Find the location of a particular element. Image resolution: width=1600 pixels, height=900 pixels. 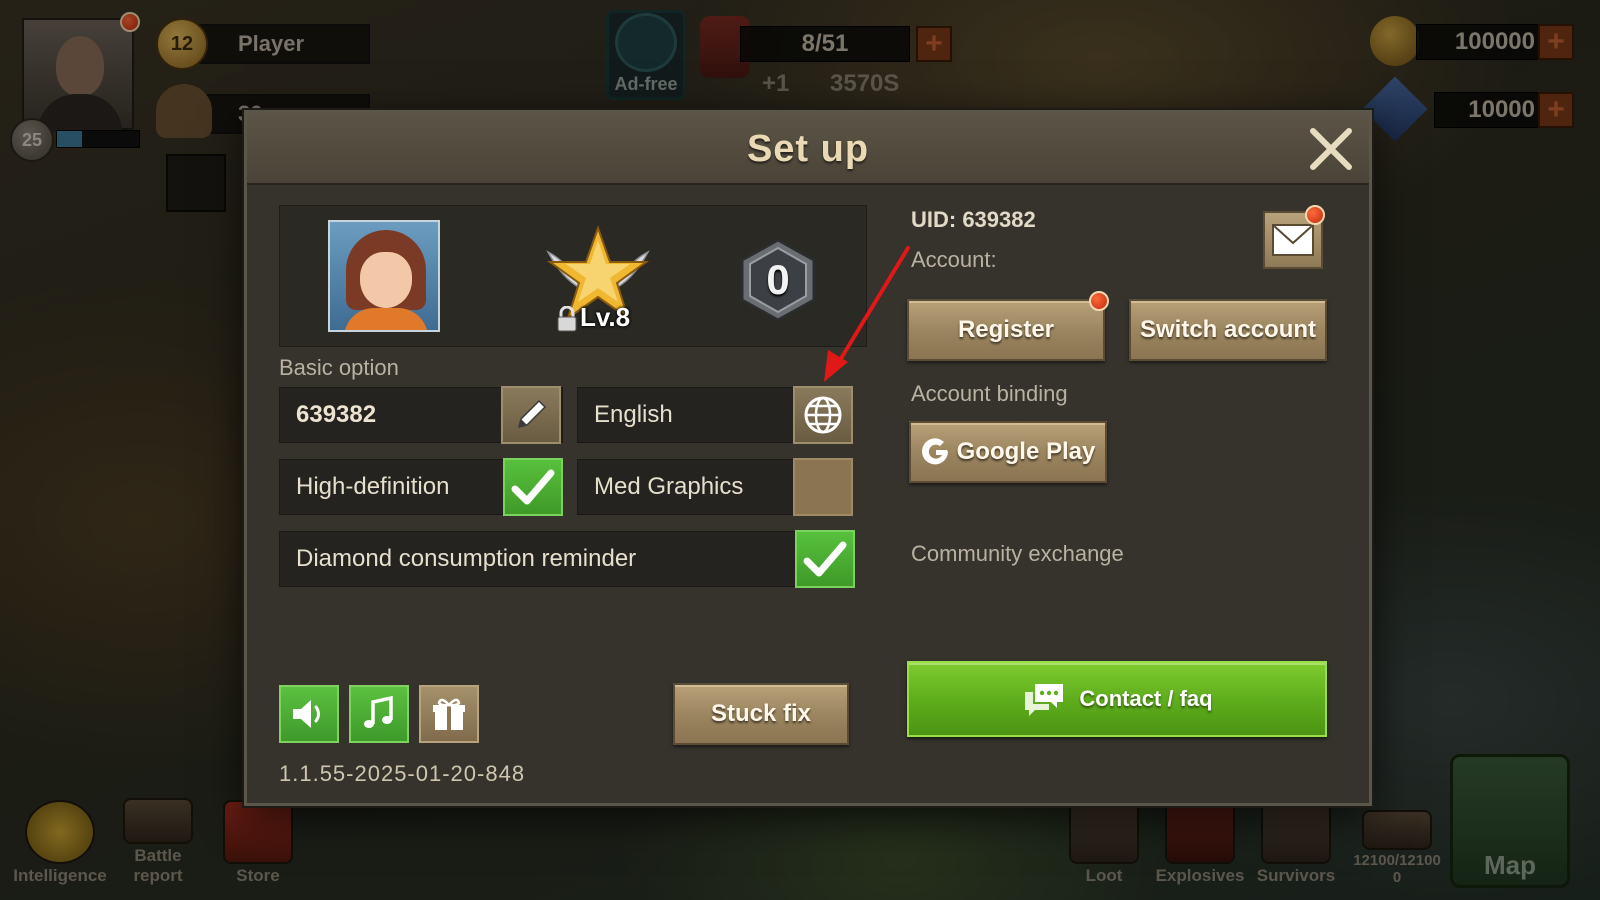

gift-code-button is located at coordinates (449, 714).